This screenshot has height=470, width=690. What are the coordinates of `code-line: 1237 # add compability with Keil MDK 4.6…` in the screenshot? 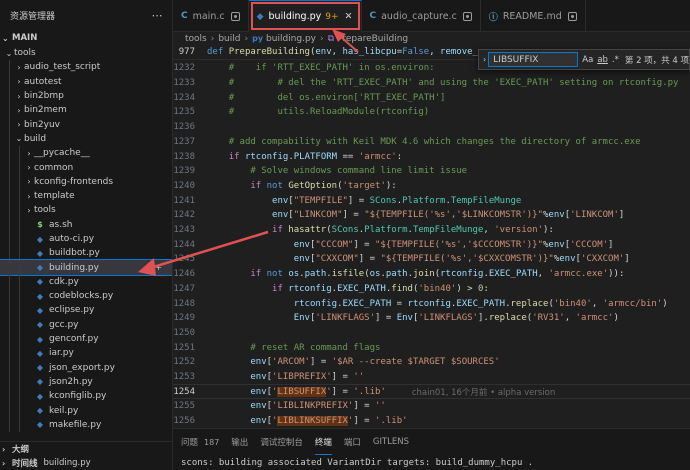 It's located at (431, 142).